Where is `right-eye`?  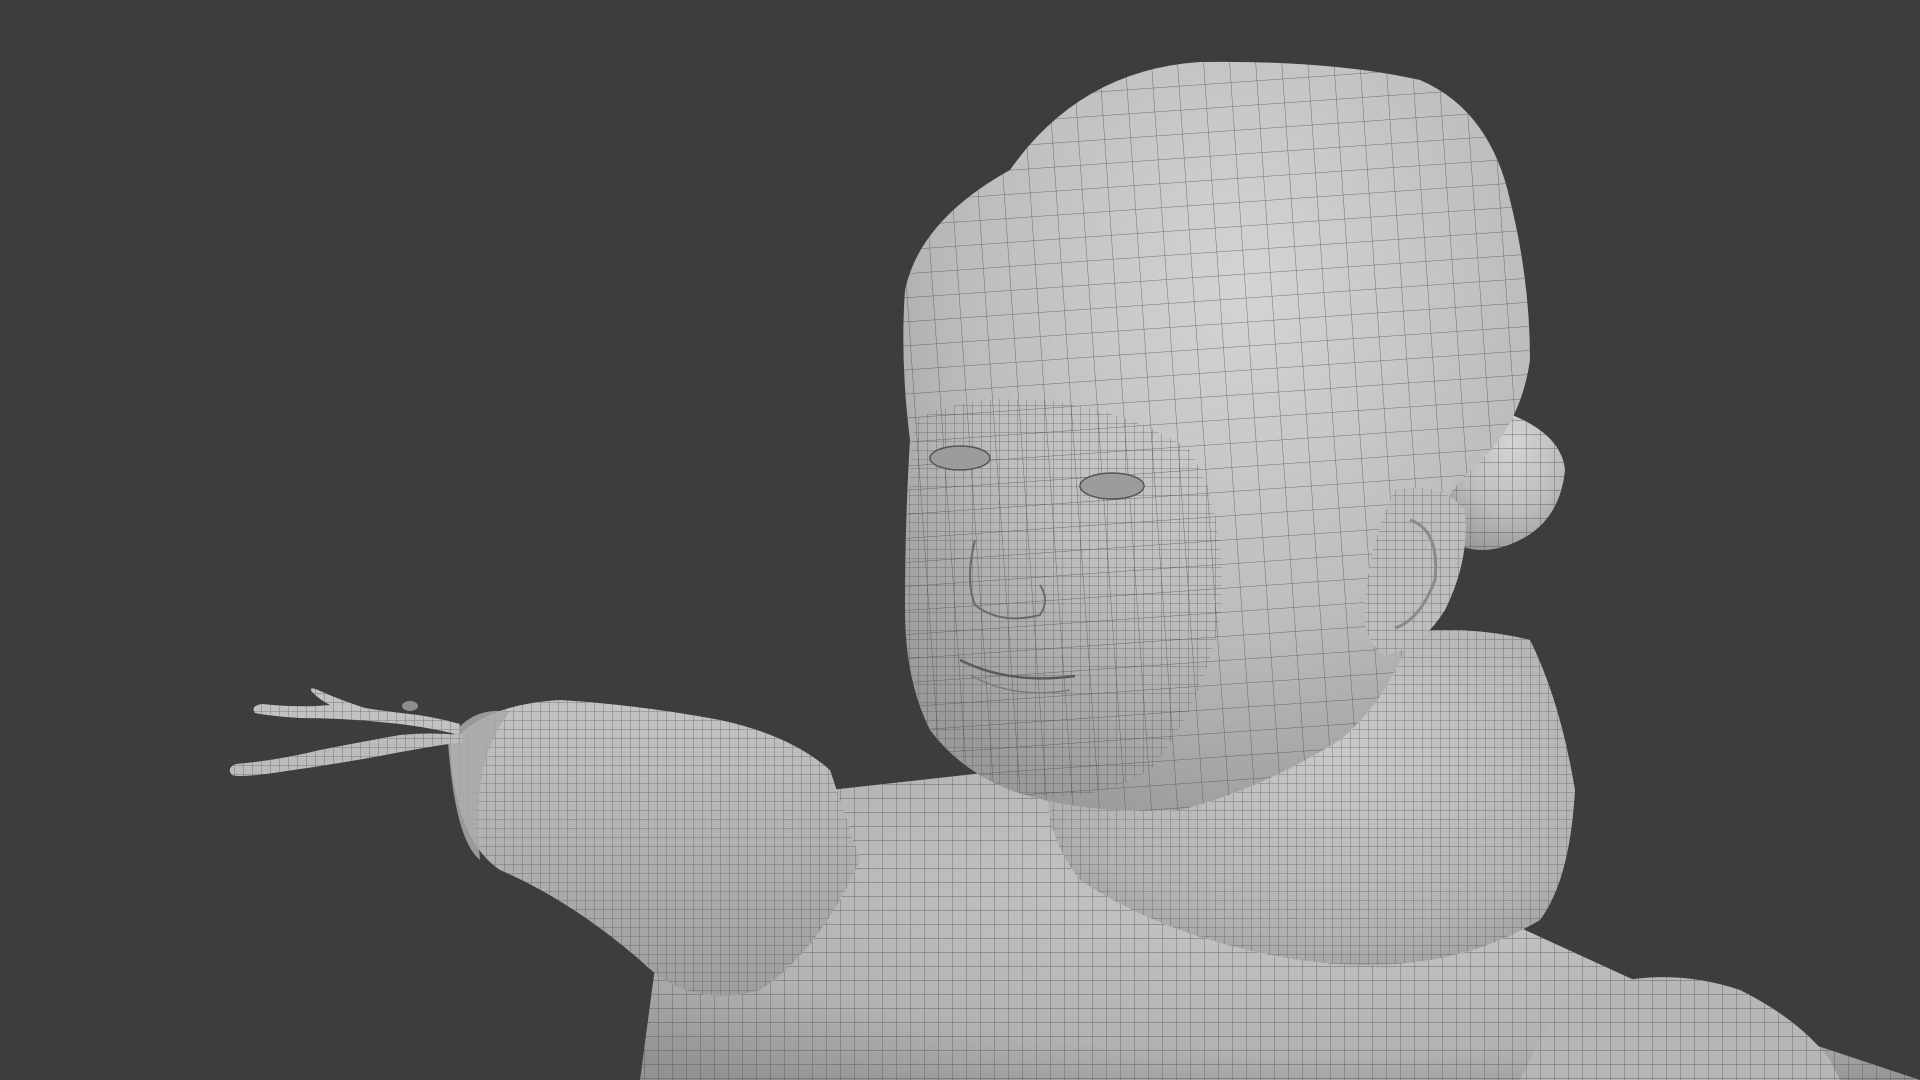 right-eye is located at coordinates (1112, 486).